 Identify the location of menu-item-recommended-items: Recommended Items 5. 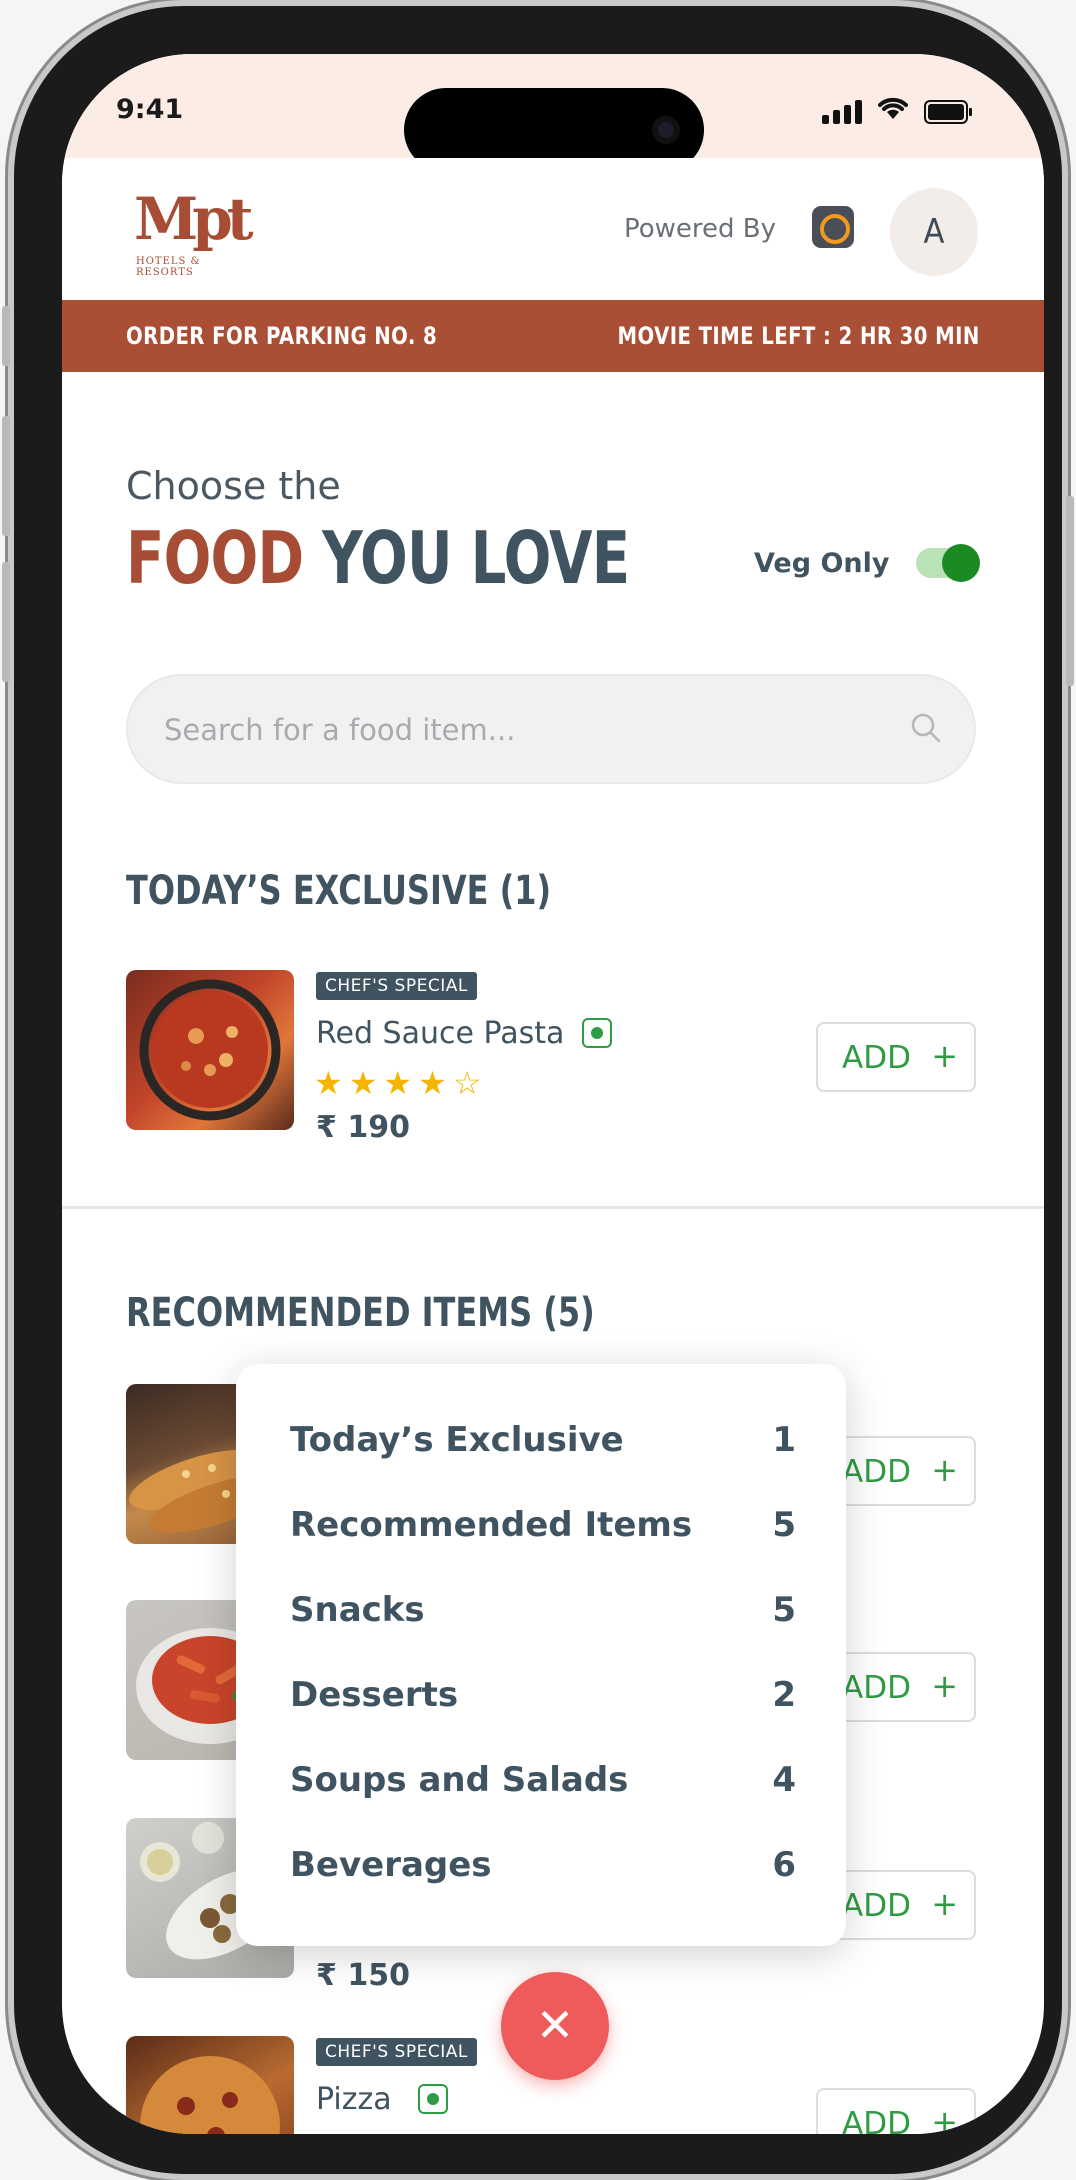
(543, 1537).